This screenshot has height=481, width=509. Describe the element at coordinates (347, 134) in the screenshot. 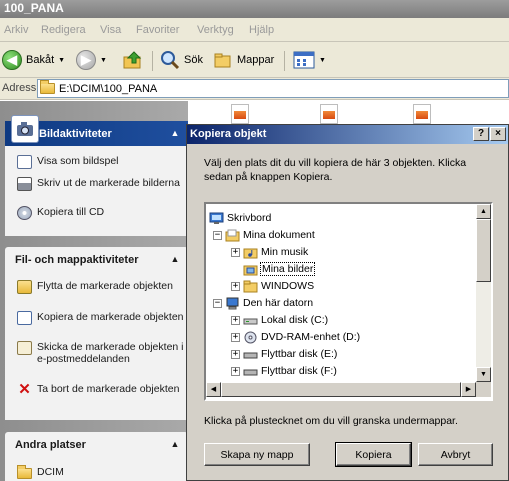

I see `dialog-title-bar: Kopiera objekt ? ×` at that location.